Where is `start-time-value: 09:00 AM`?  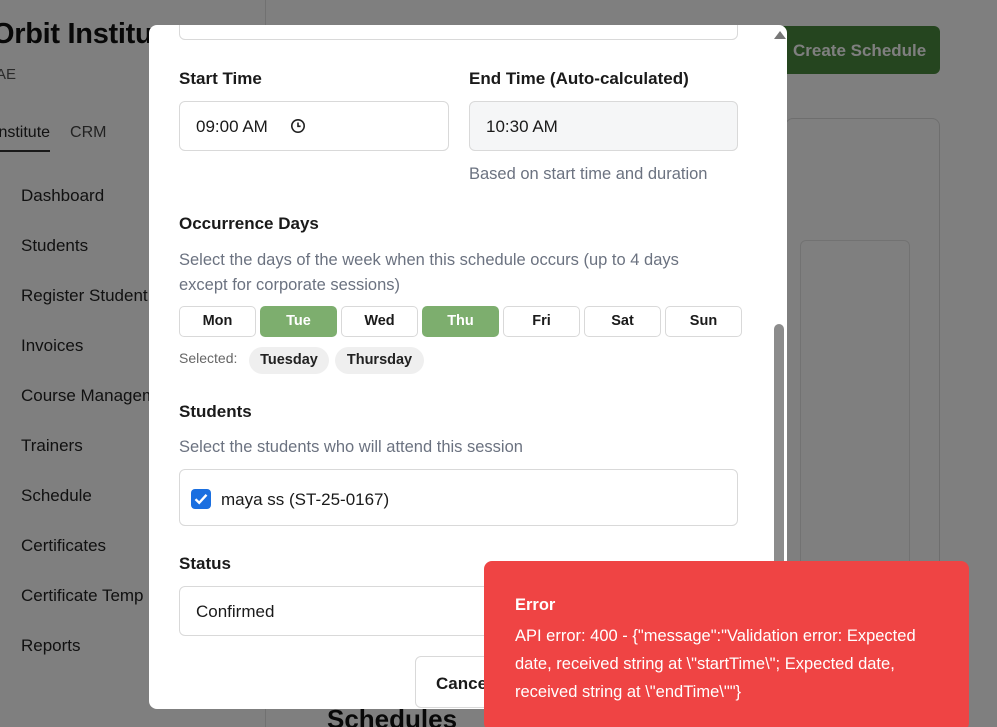
start-time-value: 09:00 AM is located at coordinates (232, 126).